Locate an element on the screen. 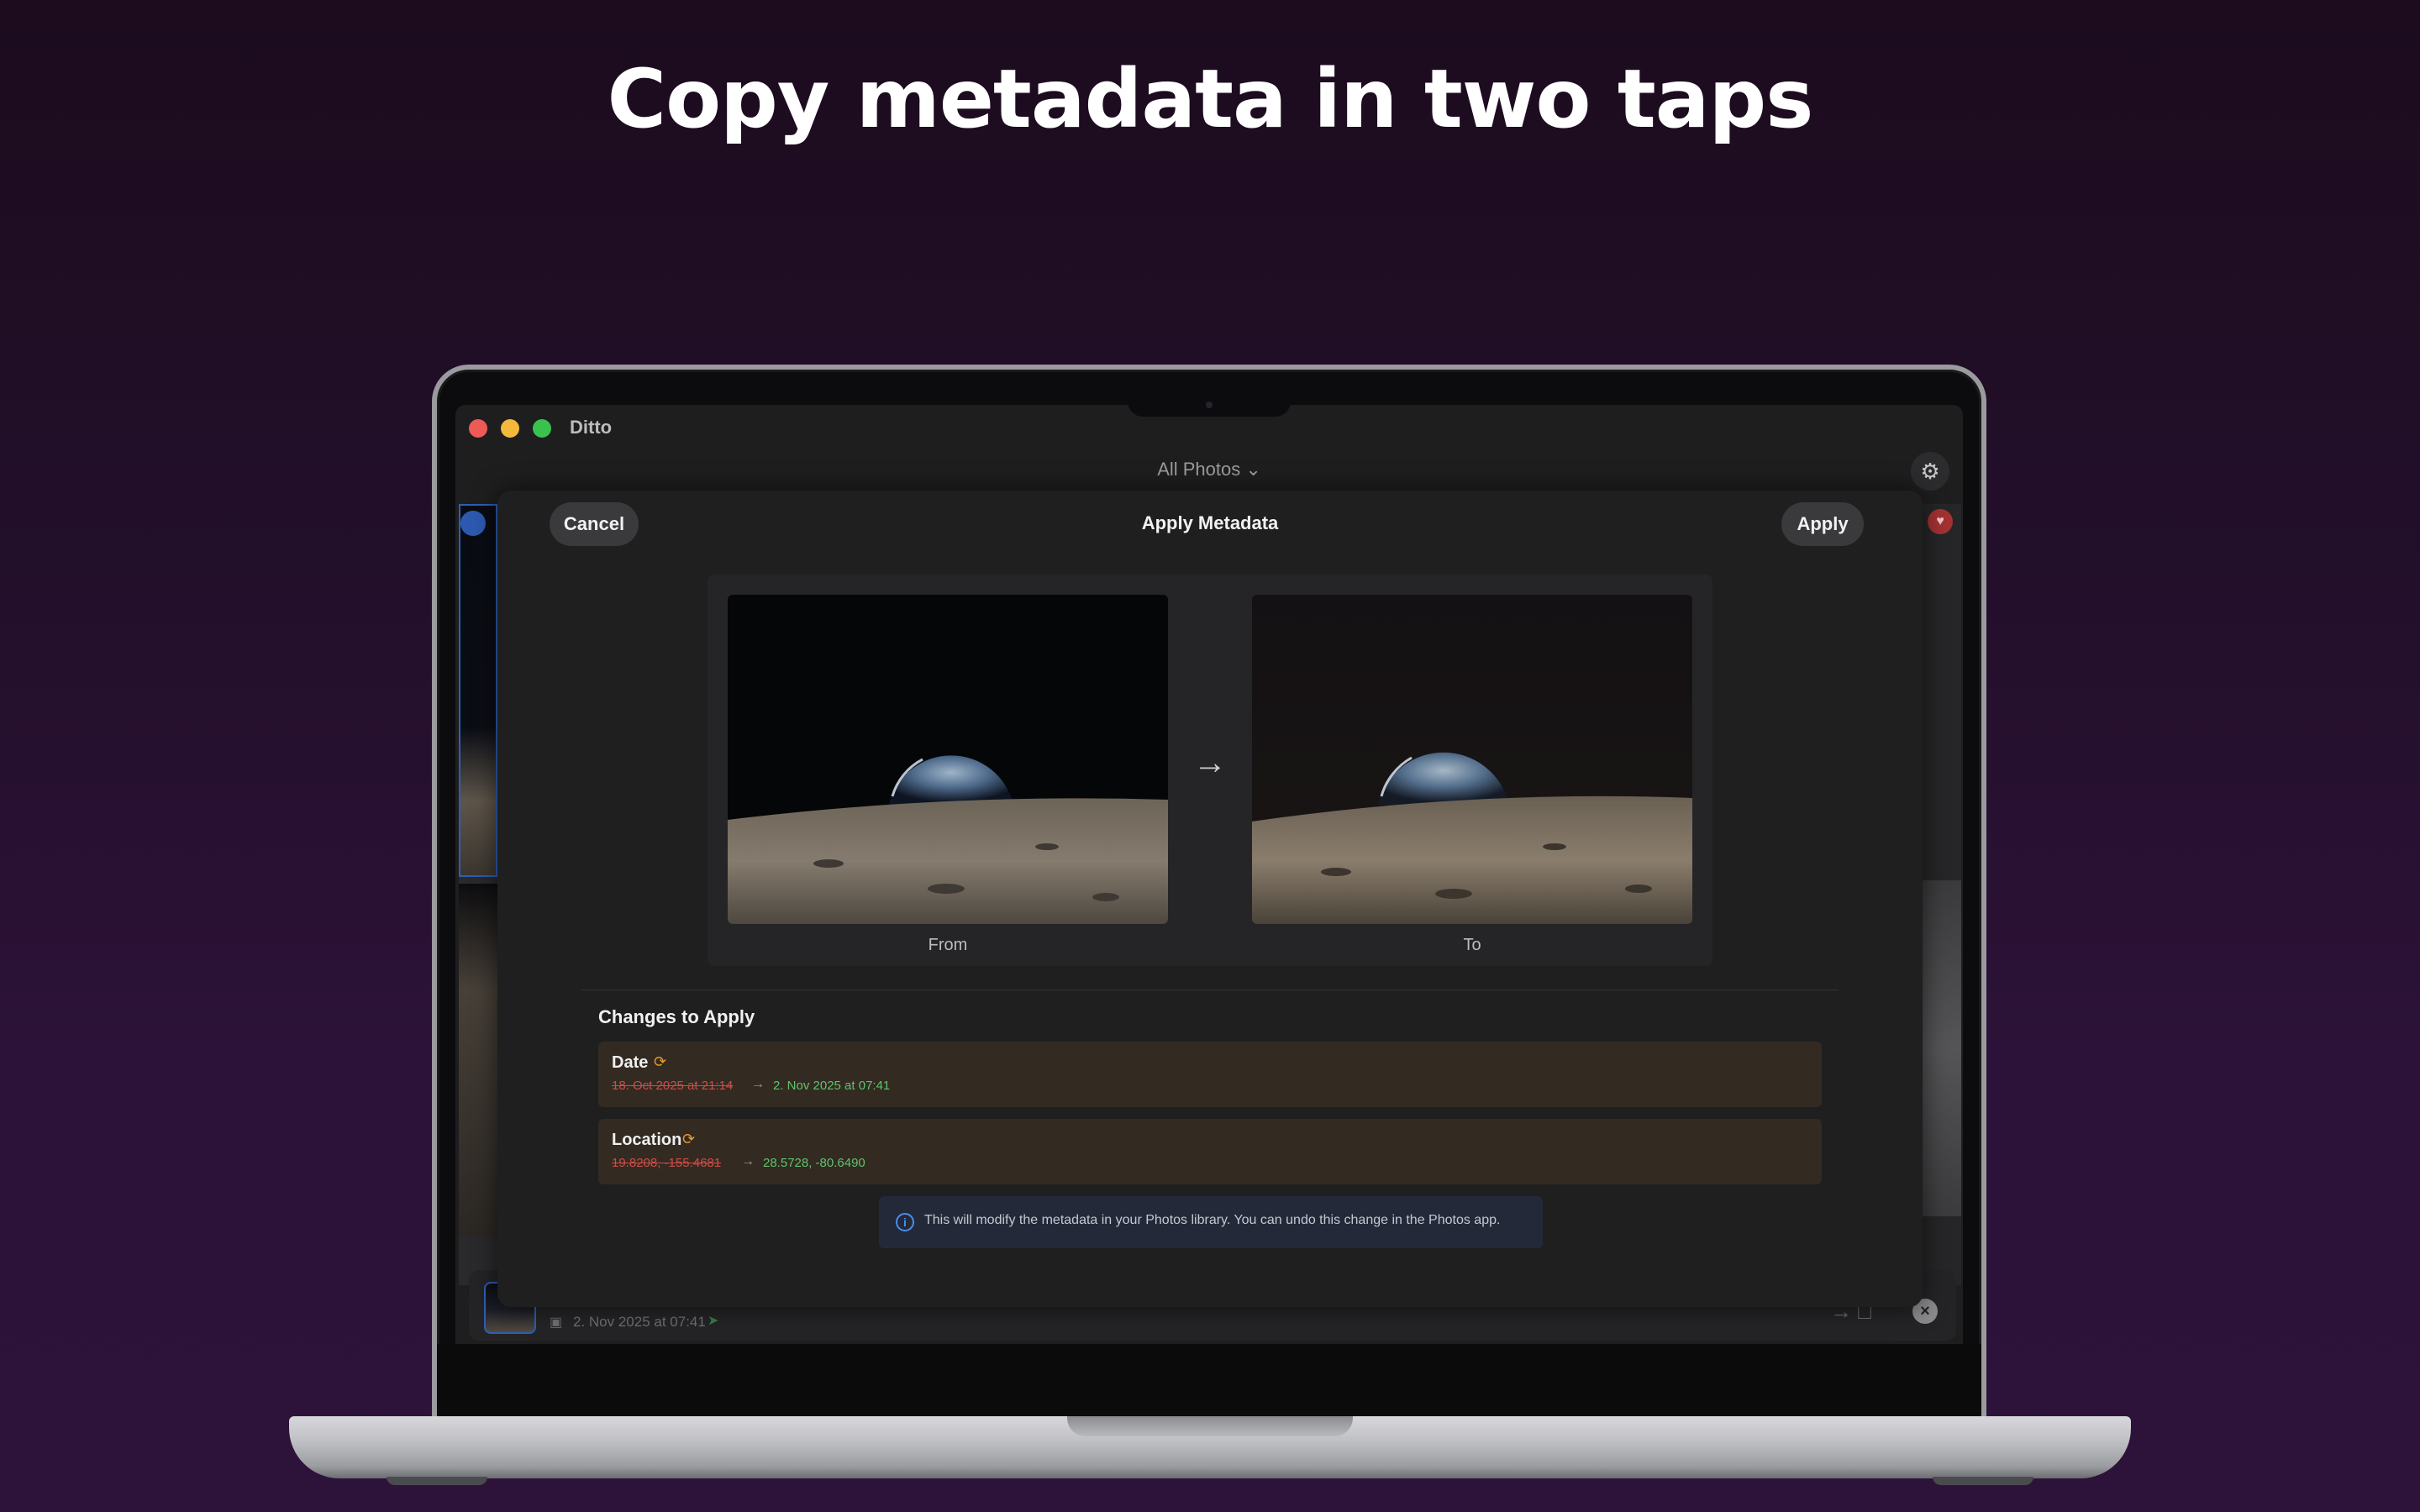 The width and height of the screenshot is (2420, 1512). close-window-button is located at coordinates (478, 428).